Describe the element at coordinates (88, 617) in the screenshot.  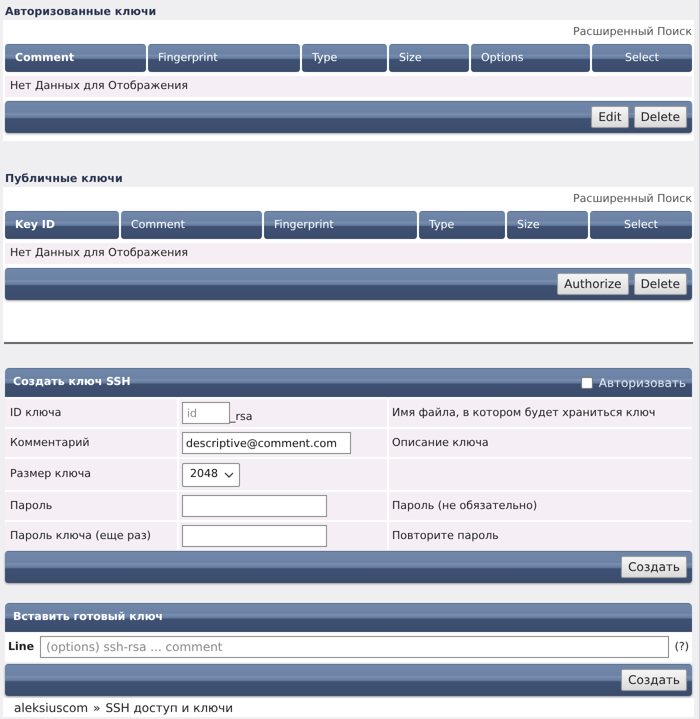
I see `panel-title: Вставить готовый ключ` at that location.